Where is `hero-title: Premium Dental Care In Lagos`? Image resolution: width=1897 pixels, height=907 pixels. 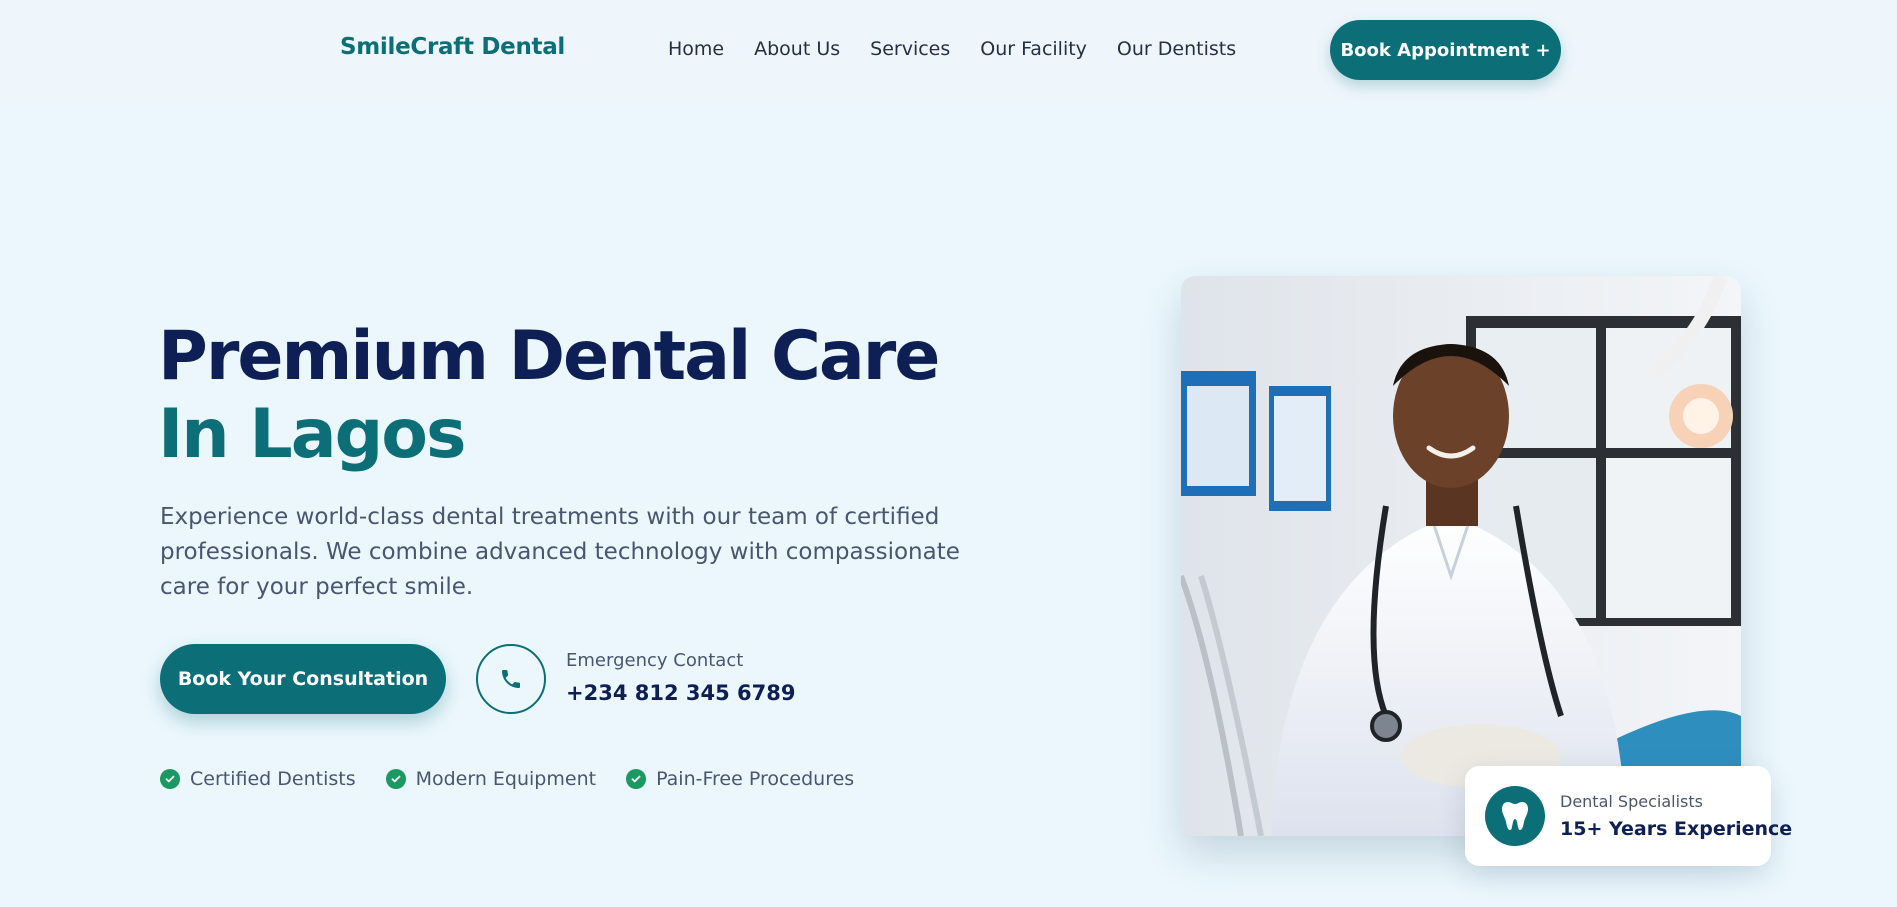
hero-title: Premium Dental Care In Lagos is located at coordinates (549, 395).